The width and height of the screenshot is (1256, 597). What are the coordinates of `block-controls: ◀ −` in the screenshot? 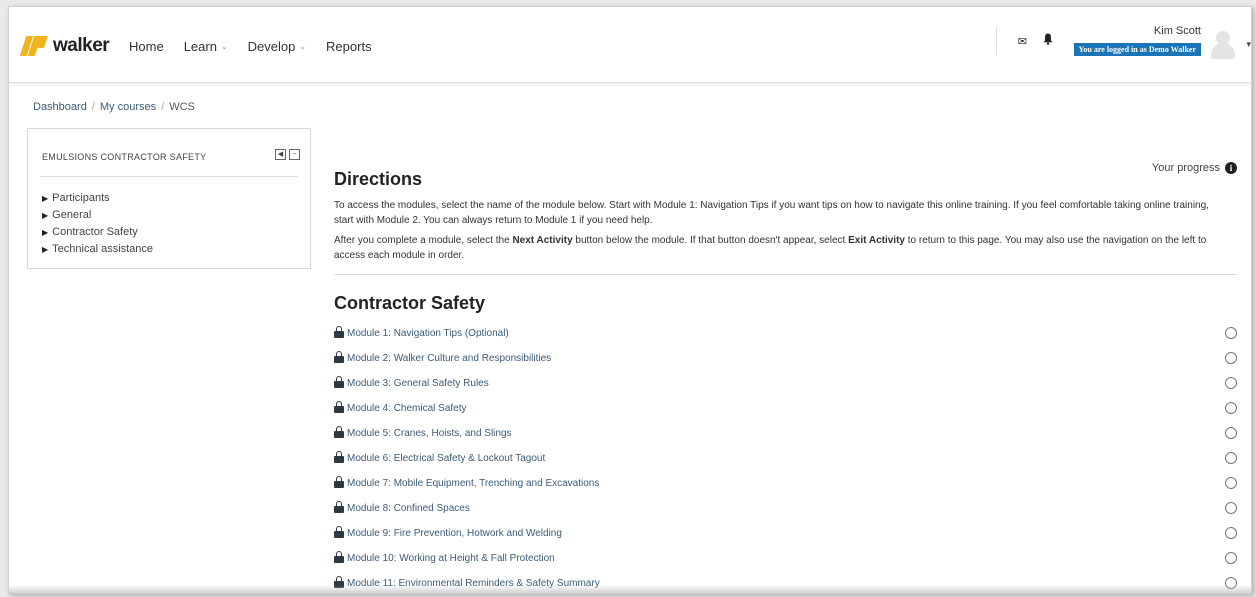 It's located at (286, 154).